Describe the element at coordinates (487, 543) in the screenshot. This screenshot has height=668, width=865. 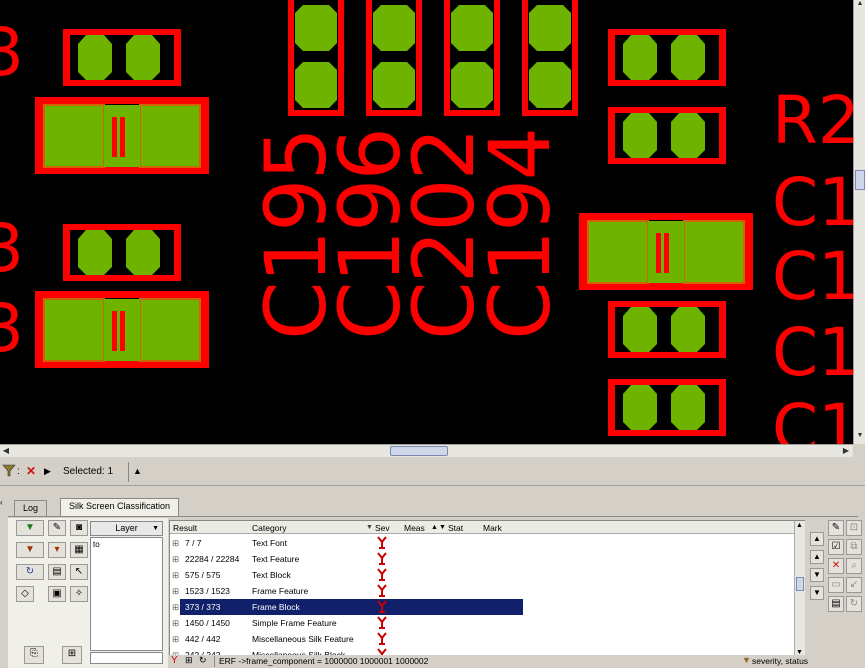
I see `table-row: ⊞ 7 / 7 Text Font` at that location.